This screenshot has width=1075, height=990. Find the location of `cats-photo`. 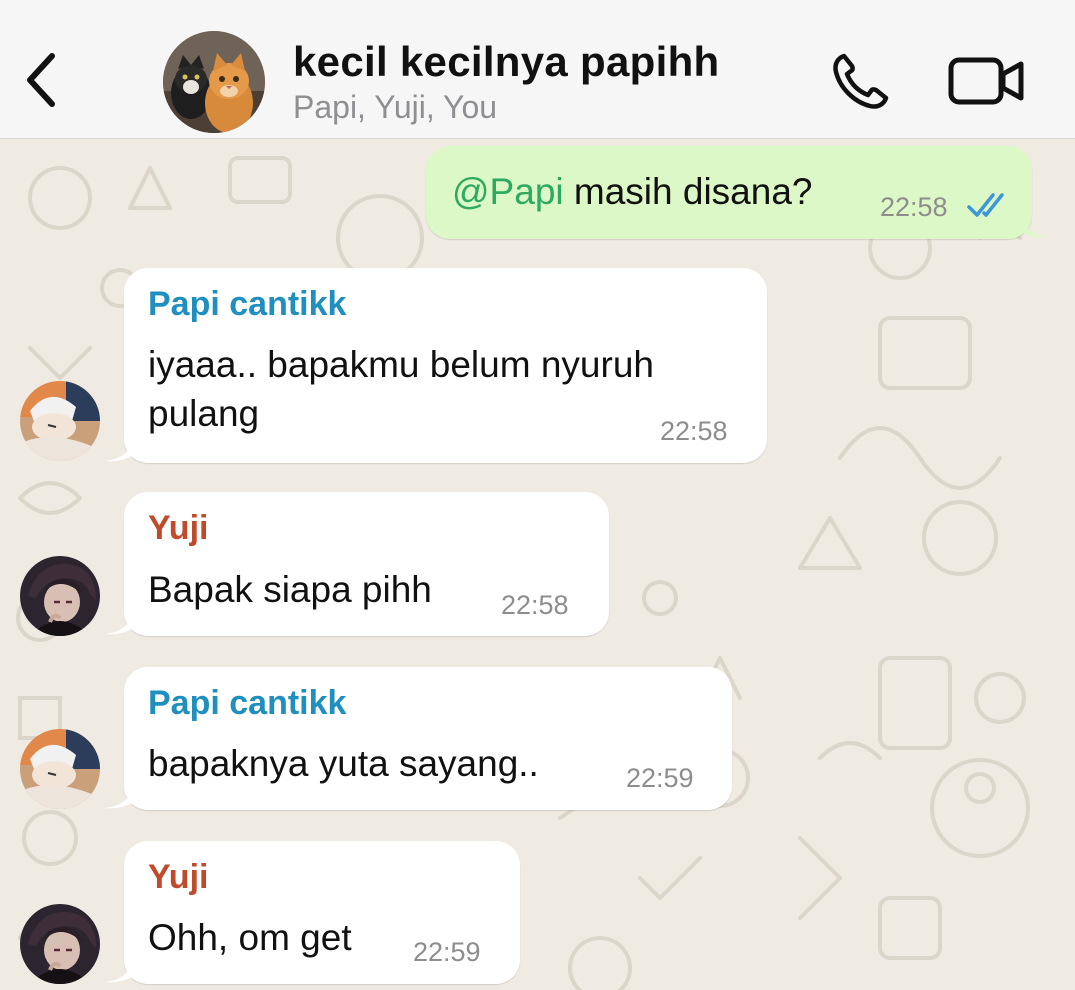

cats-photo is located at coordinates (214, 82).